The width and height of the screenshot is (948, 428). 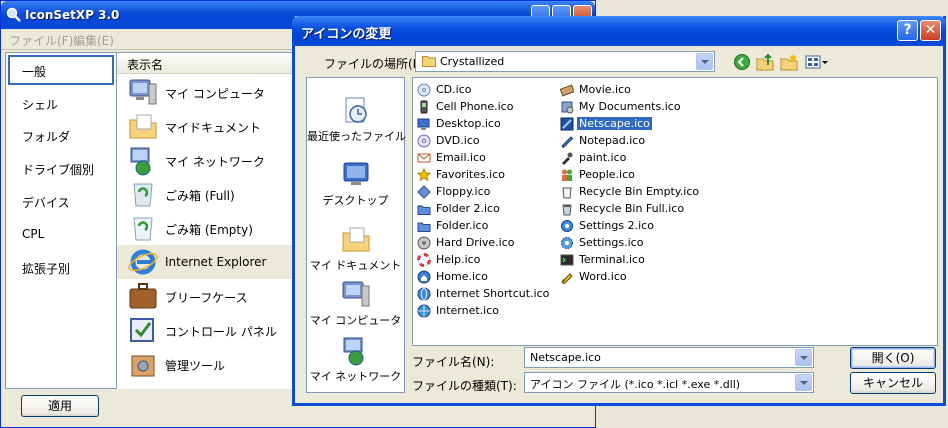 I want to click on category-list: 一般 シェル フォルダ ドライブ個別 デバイス CPL 拡張子別, so click(x=61, y=220).